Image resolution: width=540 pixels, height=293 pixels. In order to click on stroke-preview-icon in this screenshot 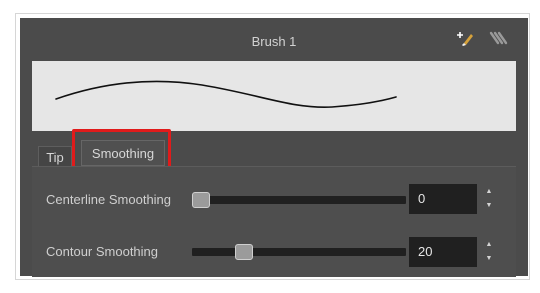, I will do `click(226, 94)`.